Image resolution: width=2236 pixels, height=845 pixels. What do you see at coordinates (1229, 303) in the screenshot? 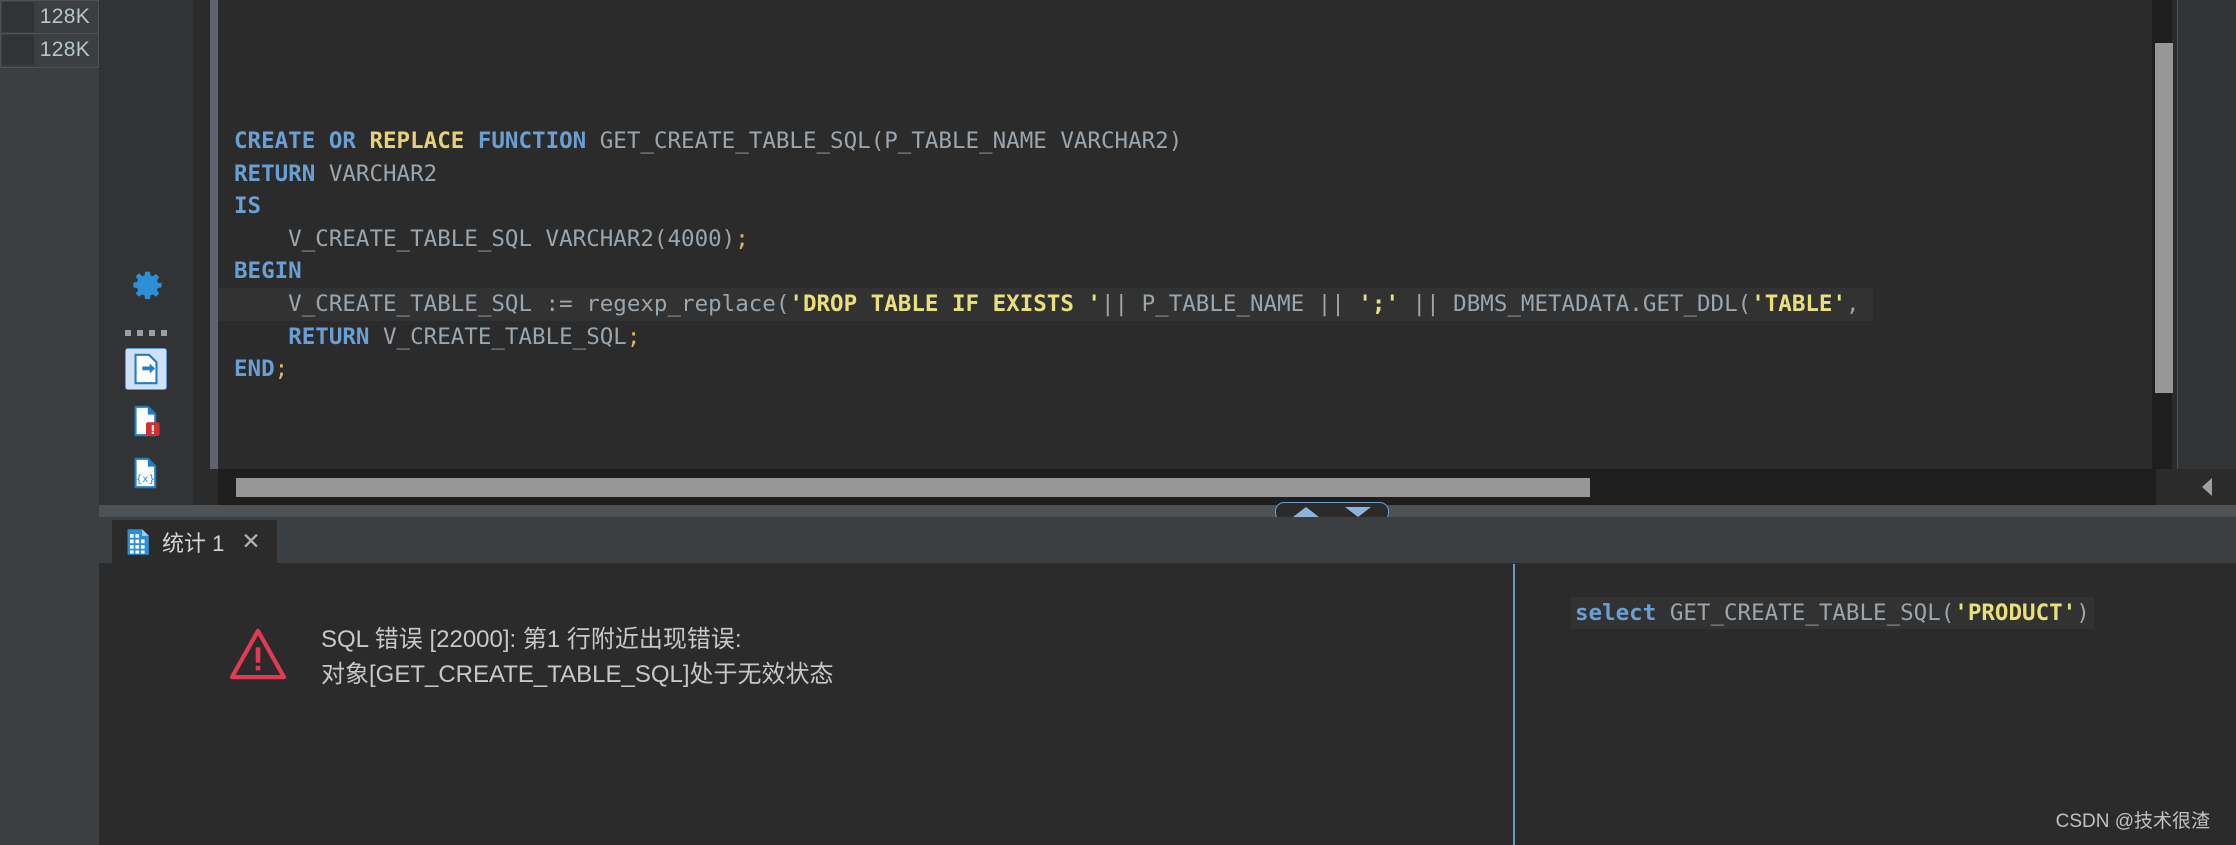
I see `code-token: || P_TABLE_NAME ||` at bounding box center [1229, 303].